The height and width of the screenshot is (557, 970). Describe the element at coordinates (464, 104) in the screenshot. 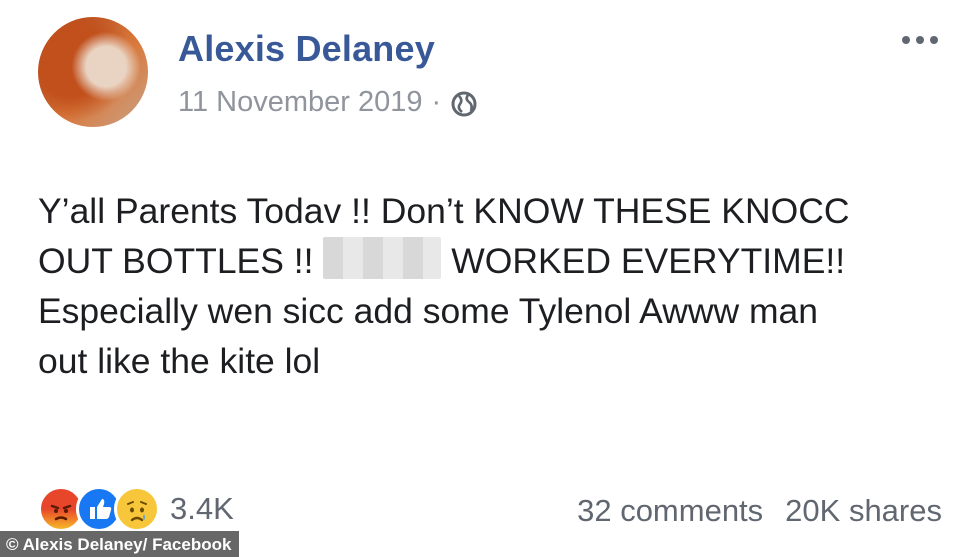

I see `globe-icon` at that location.